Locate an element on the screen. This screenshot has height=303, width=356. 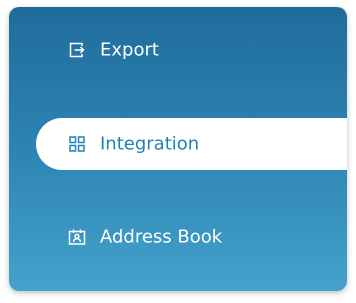
menu-item-label: Export is located at coordinates (129, 50).